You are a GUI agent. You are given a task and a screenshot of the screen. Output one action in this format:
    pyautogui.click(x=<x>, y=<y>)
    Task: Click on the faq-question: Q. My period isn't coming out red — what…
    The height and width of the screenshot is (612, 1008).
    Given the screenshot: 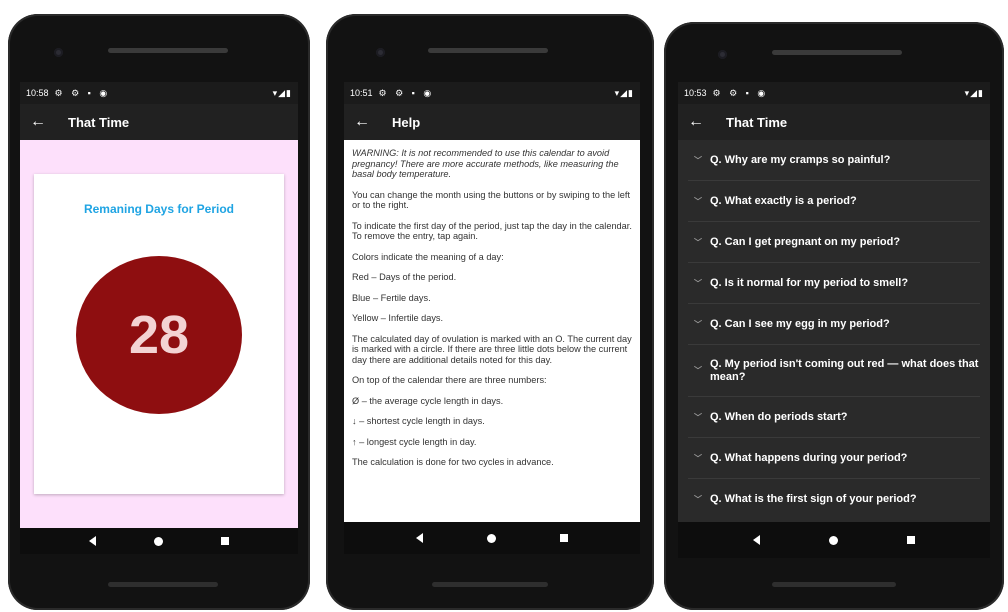 What is the action you would take?
    pyautogui.click(x=844, y=370)
    